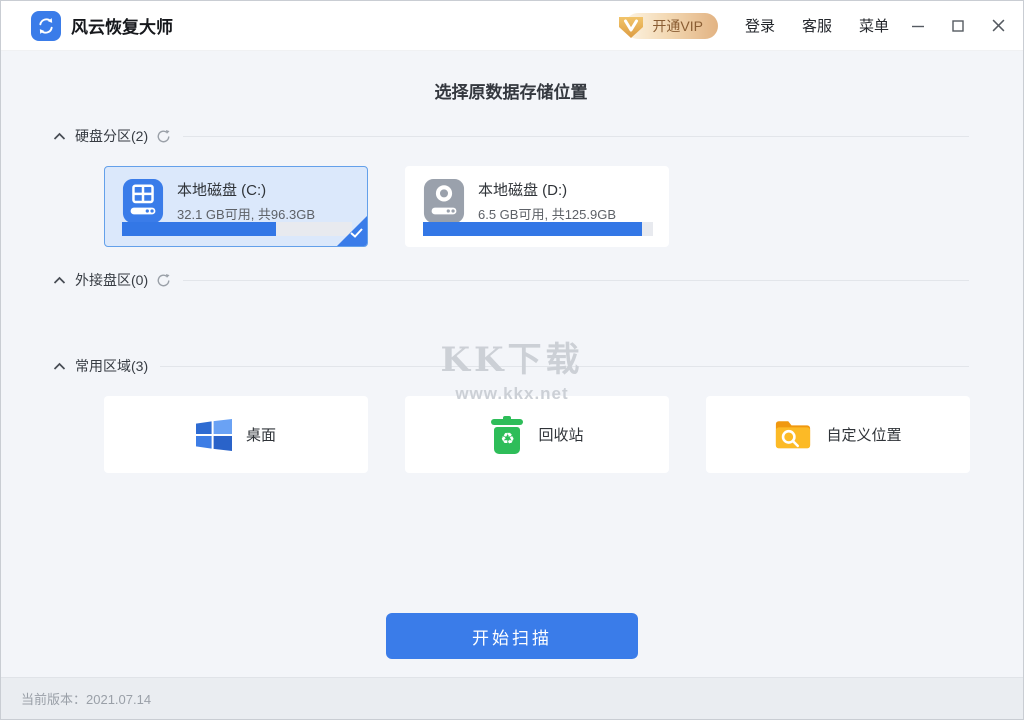  What do you see at coordinates (677, 25) in the screenshot?
I see `vip-label: 开通VIP` at bounding box center [677, 25].